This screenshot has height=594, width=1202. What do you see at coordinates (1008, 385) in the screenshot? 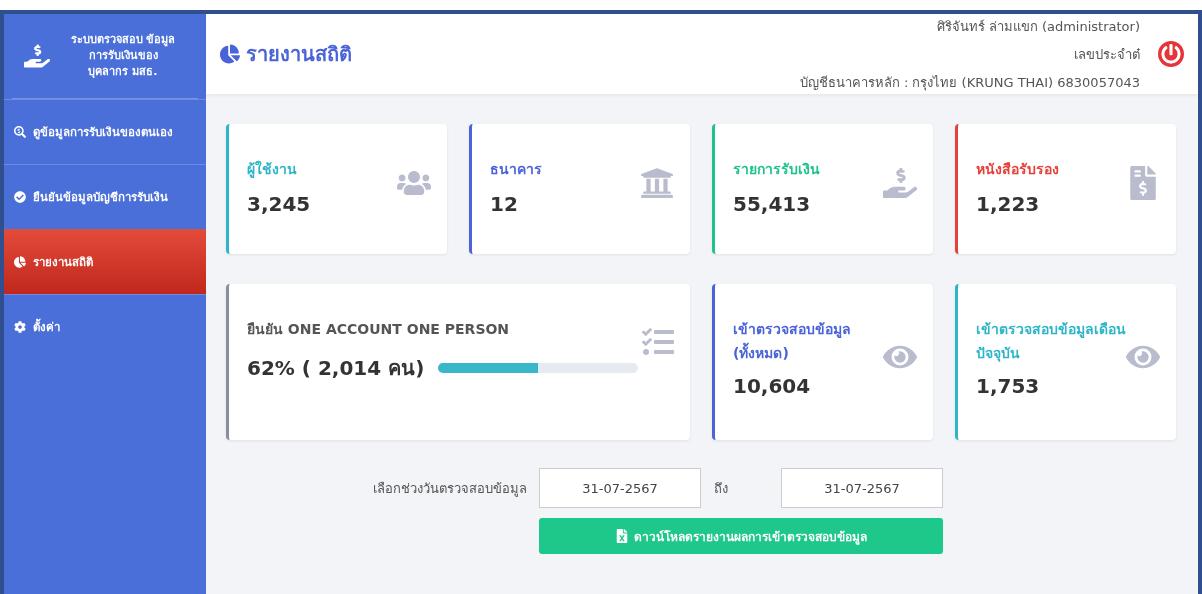
I see `stat-value: 1,753` at bounding box center [1008, 385].